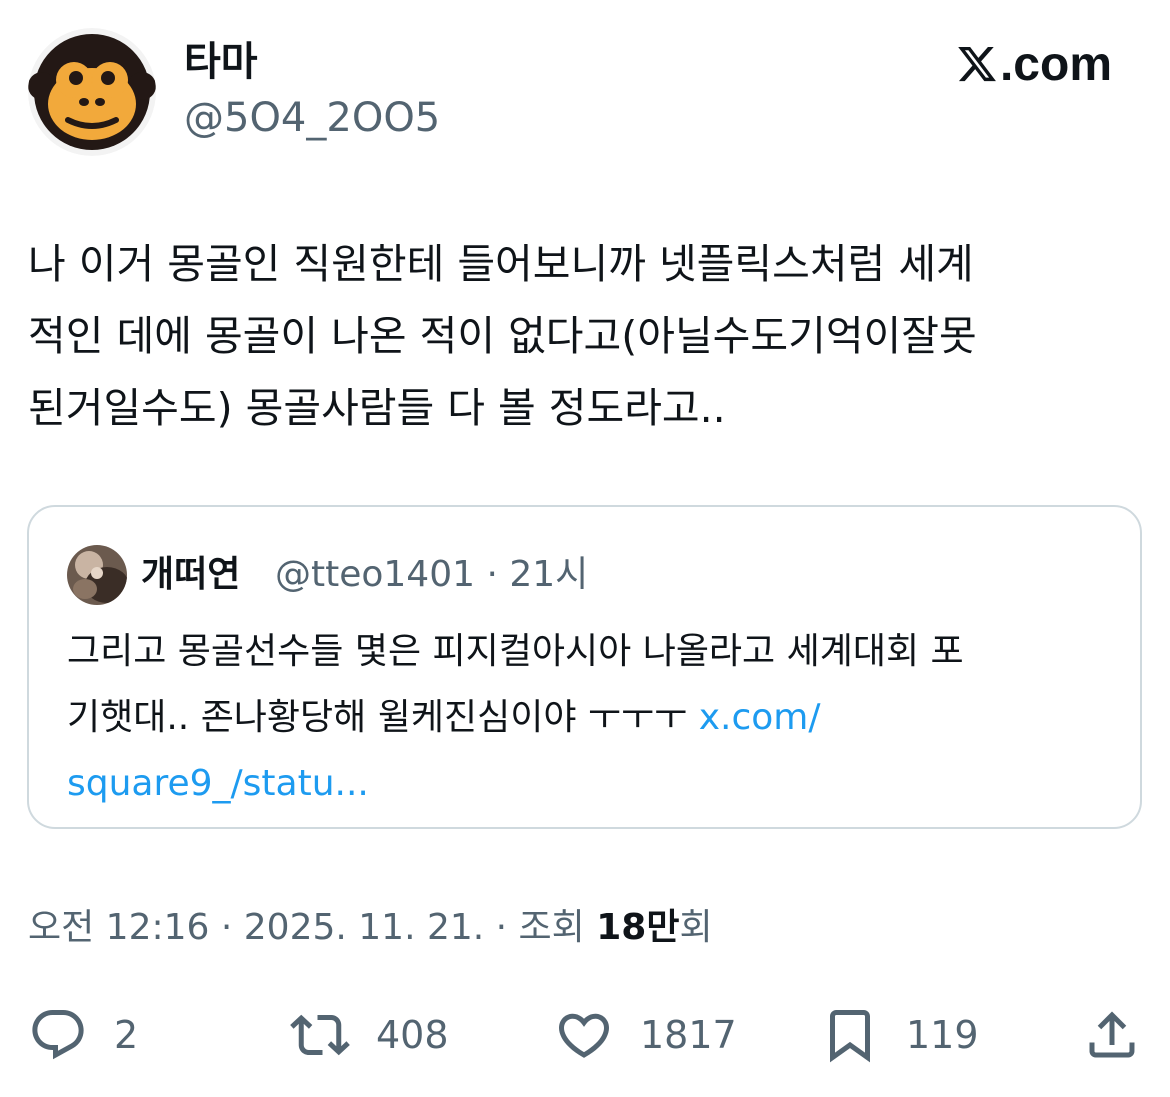  What do you see at coordinates (190, 575) in the screenshot?
I see `quoted-author-display-name: 개떠연` at bounding box center [190, 575].